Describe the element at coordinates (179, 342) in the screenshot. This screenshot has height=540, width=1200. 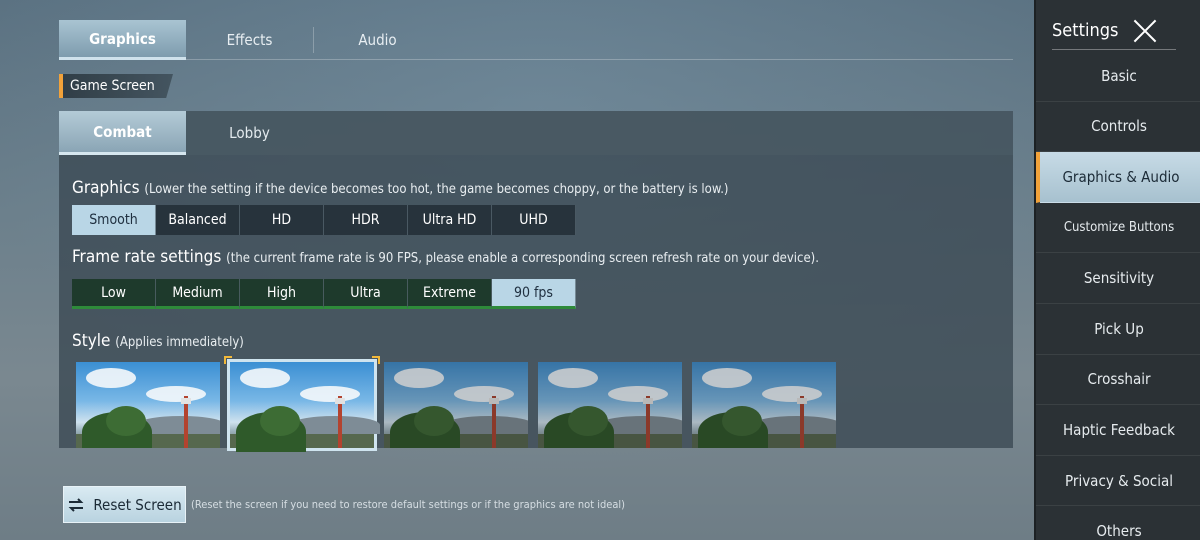
I see `style-note: (Applies immediately)` at that location.